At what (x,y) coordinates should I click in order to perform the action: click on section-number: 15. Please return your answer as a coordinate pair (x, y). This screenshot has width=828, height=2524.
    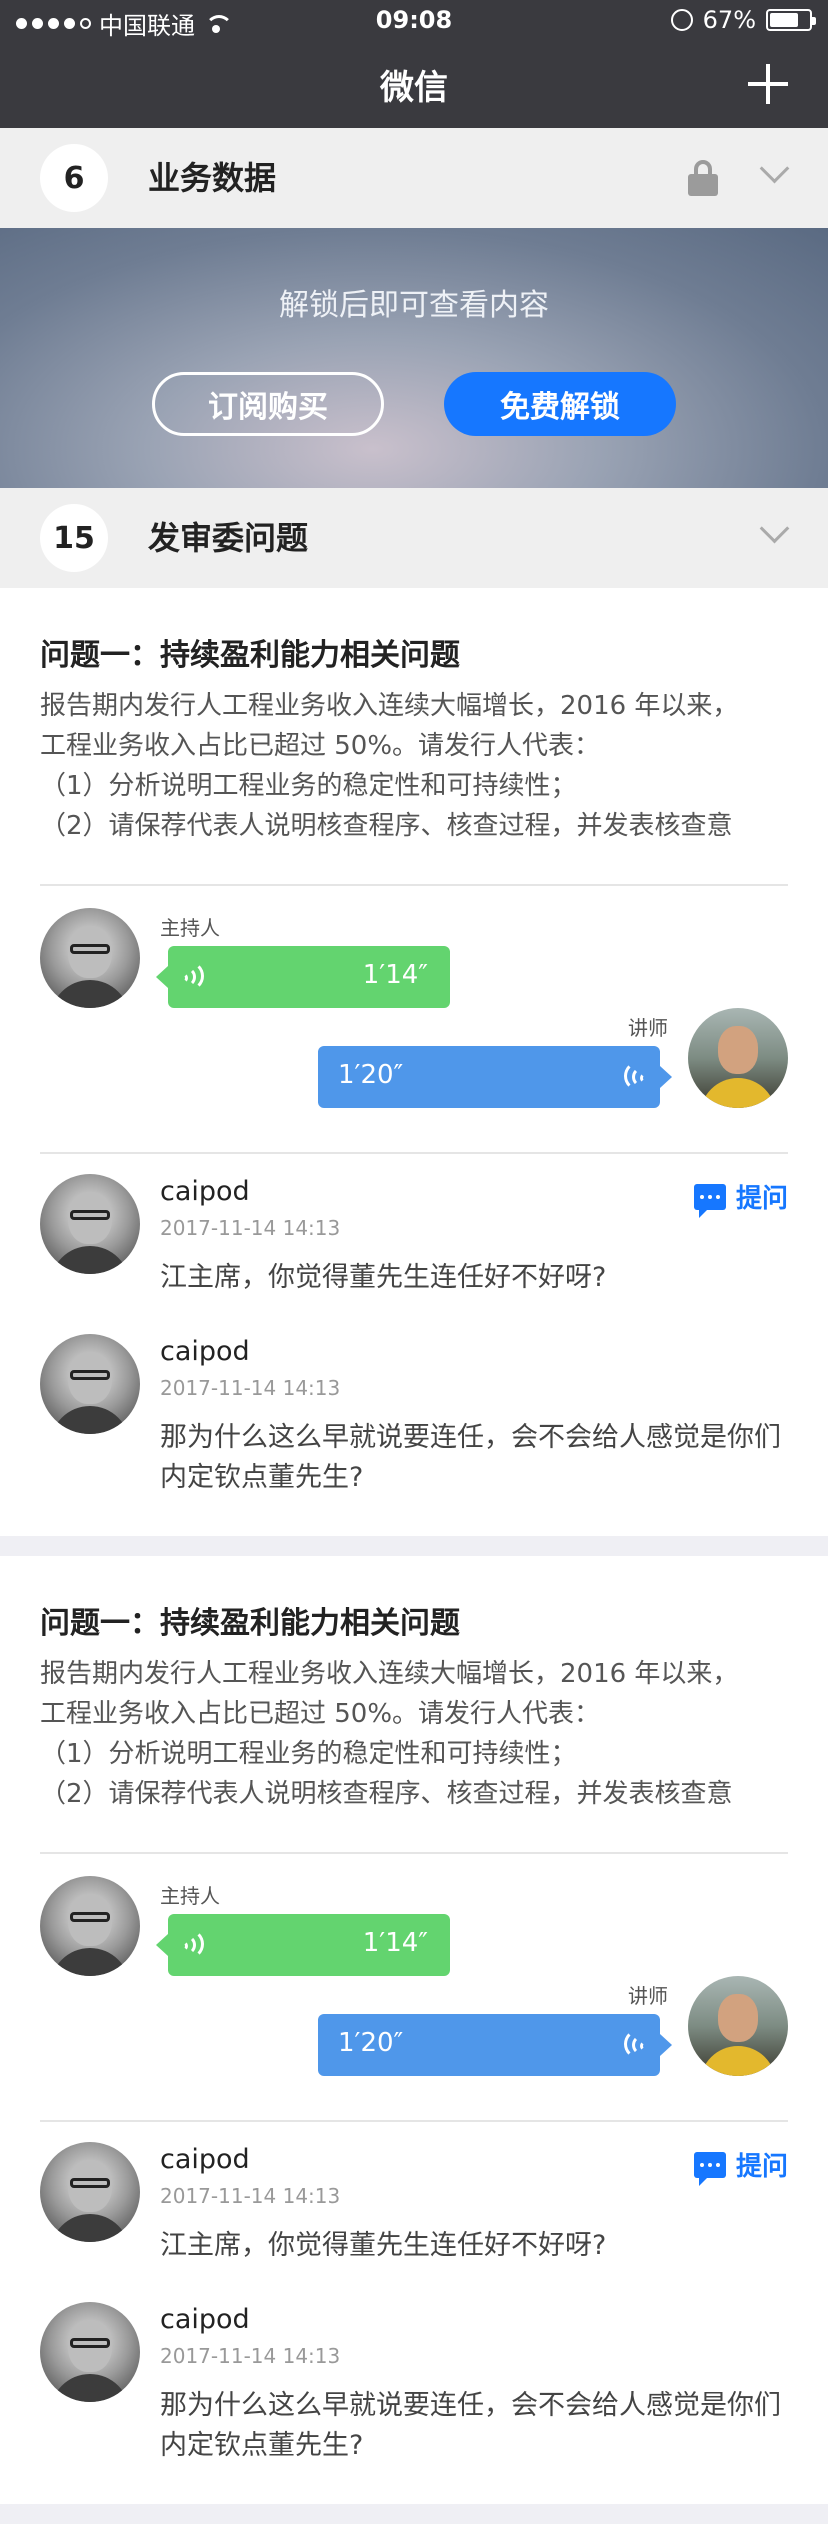
    Looking at the image, I should click on (74, 538).